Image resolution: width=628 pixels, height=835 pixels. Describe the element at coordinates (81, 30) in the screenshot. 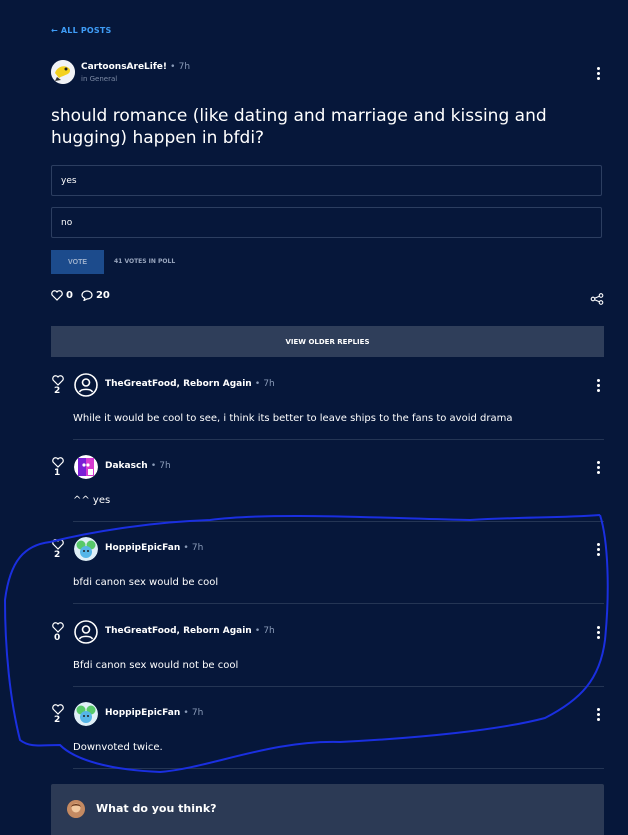

I see `all-posts-link: ← ALL POSTS` at that location.